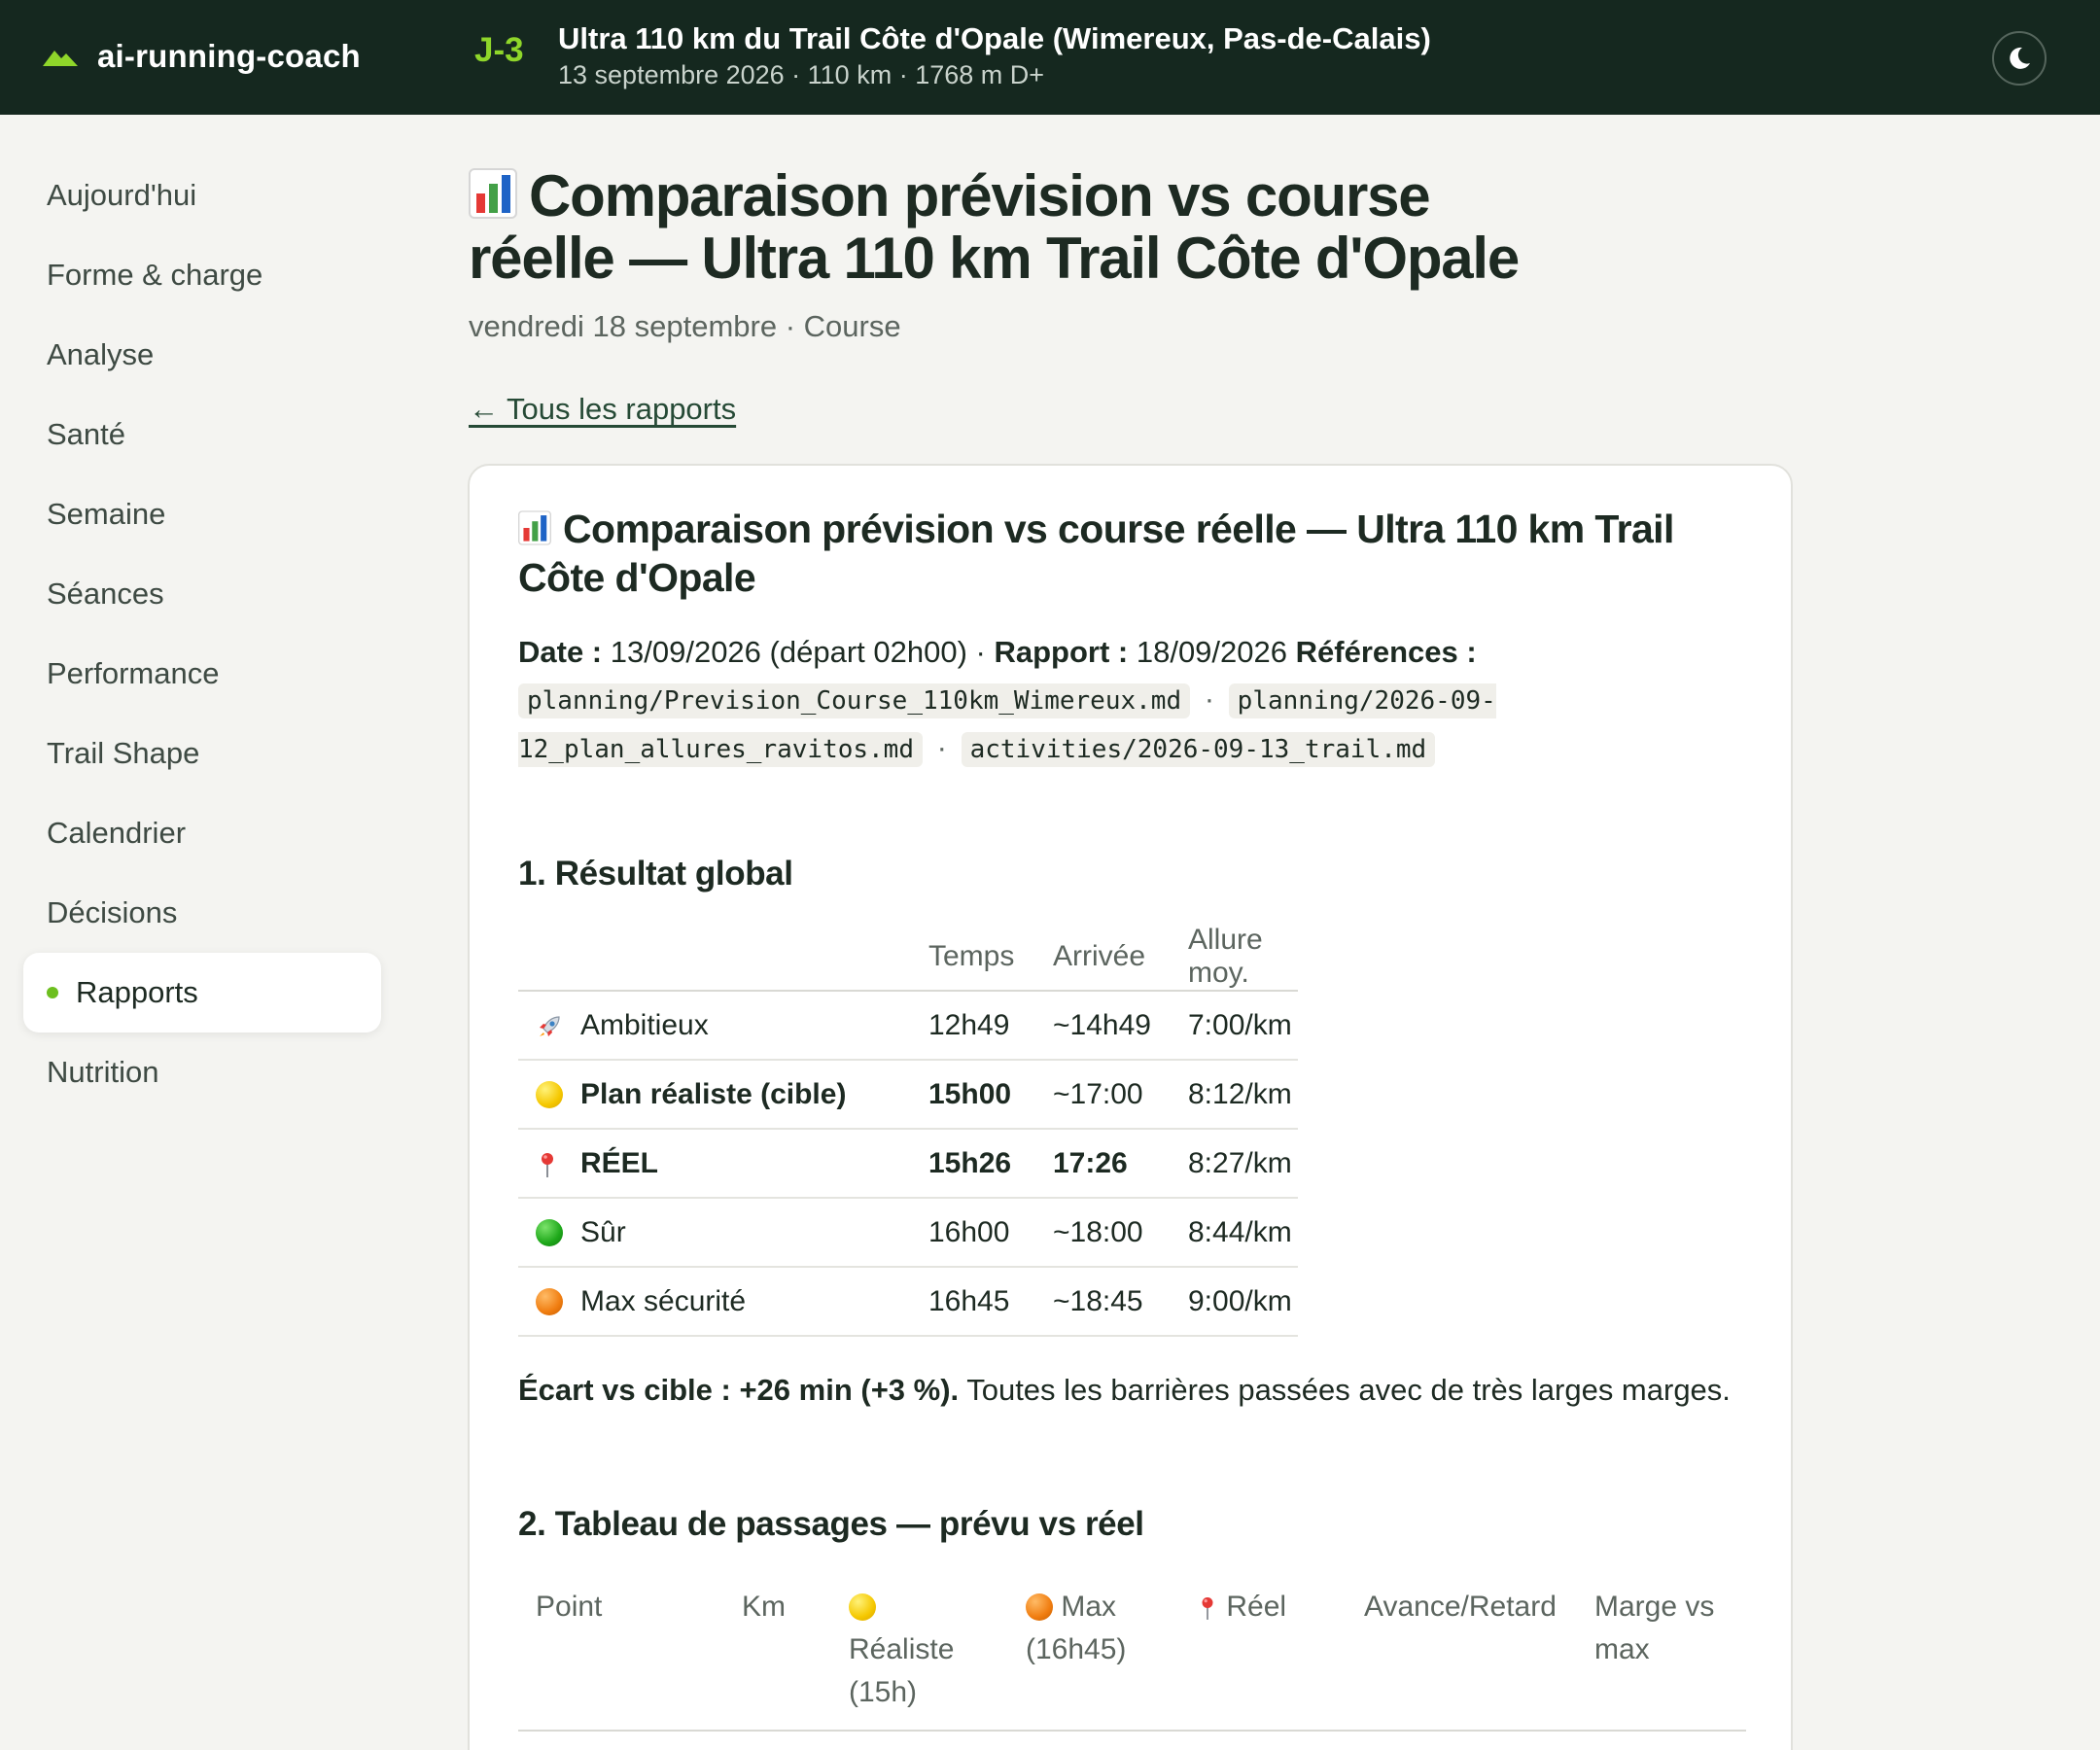 The width and height of the screenshot is (2100, 1750). Describe the element at coordinates (202, 1072) in the screenshot. I see `sidebar-item-nutrition: Nutrition` at that location.